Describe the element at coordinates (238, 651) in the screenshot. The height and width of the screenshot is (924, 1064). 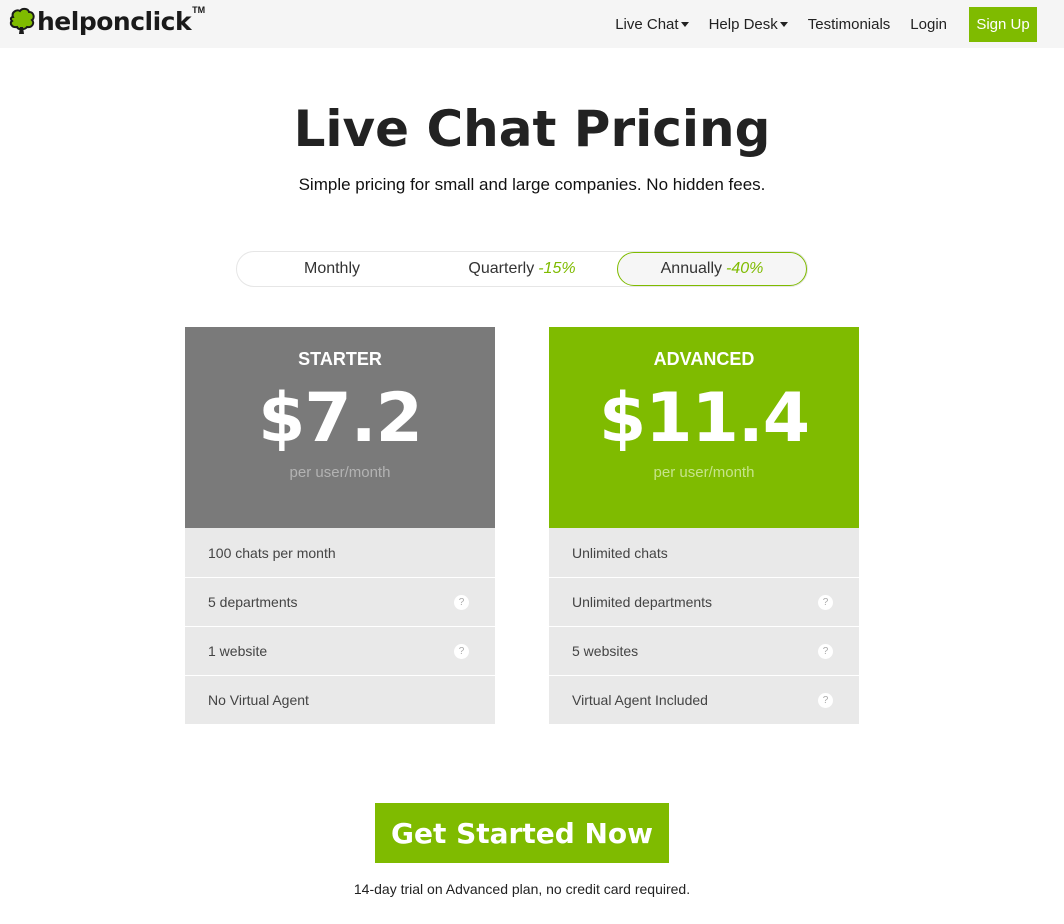
I see `feature-text: 1 website` at that location.